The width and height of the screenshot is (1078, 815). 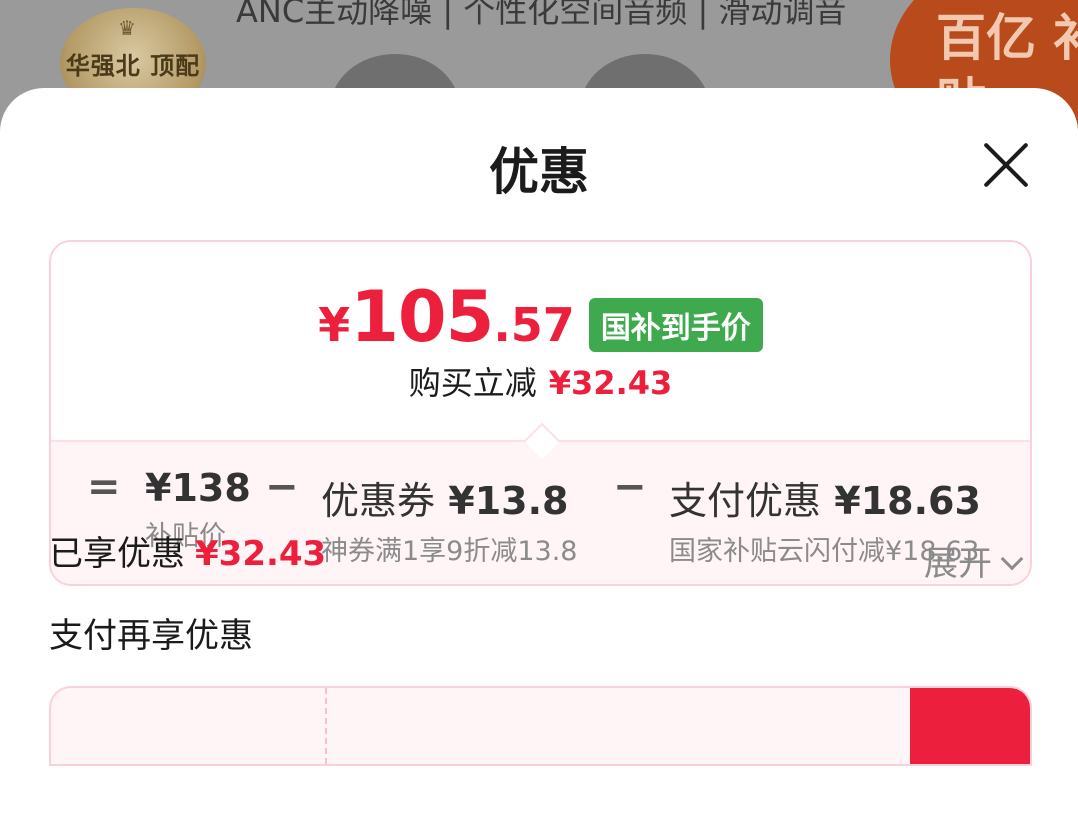 What do you see at coordinates (508, 501) in the screenshot?
I see `coupon-amount: ¥13.8` at bounding box center [508, 501].